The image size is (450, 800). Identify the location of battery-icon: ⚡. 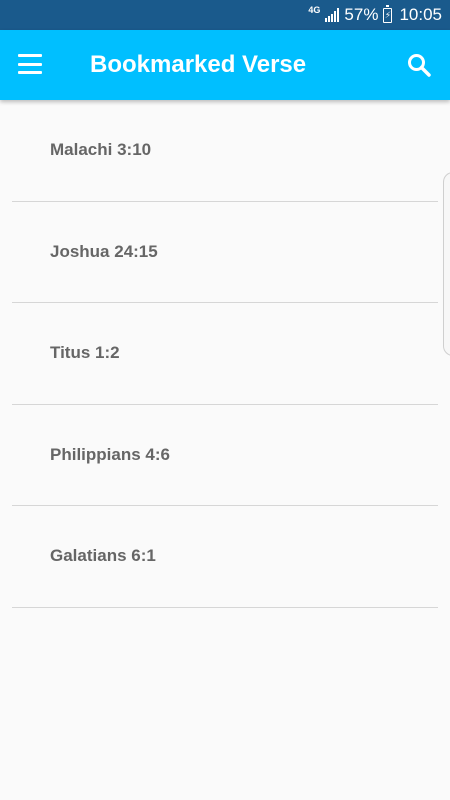
(388, 13).